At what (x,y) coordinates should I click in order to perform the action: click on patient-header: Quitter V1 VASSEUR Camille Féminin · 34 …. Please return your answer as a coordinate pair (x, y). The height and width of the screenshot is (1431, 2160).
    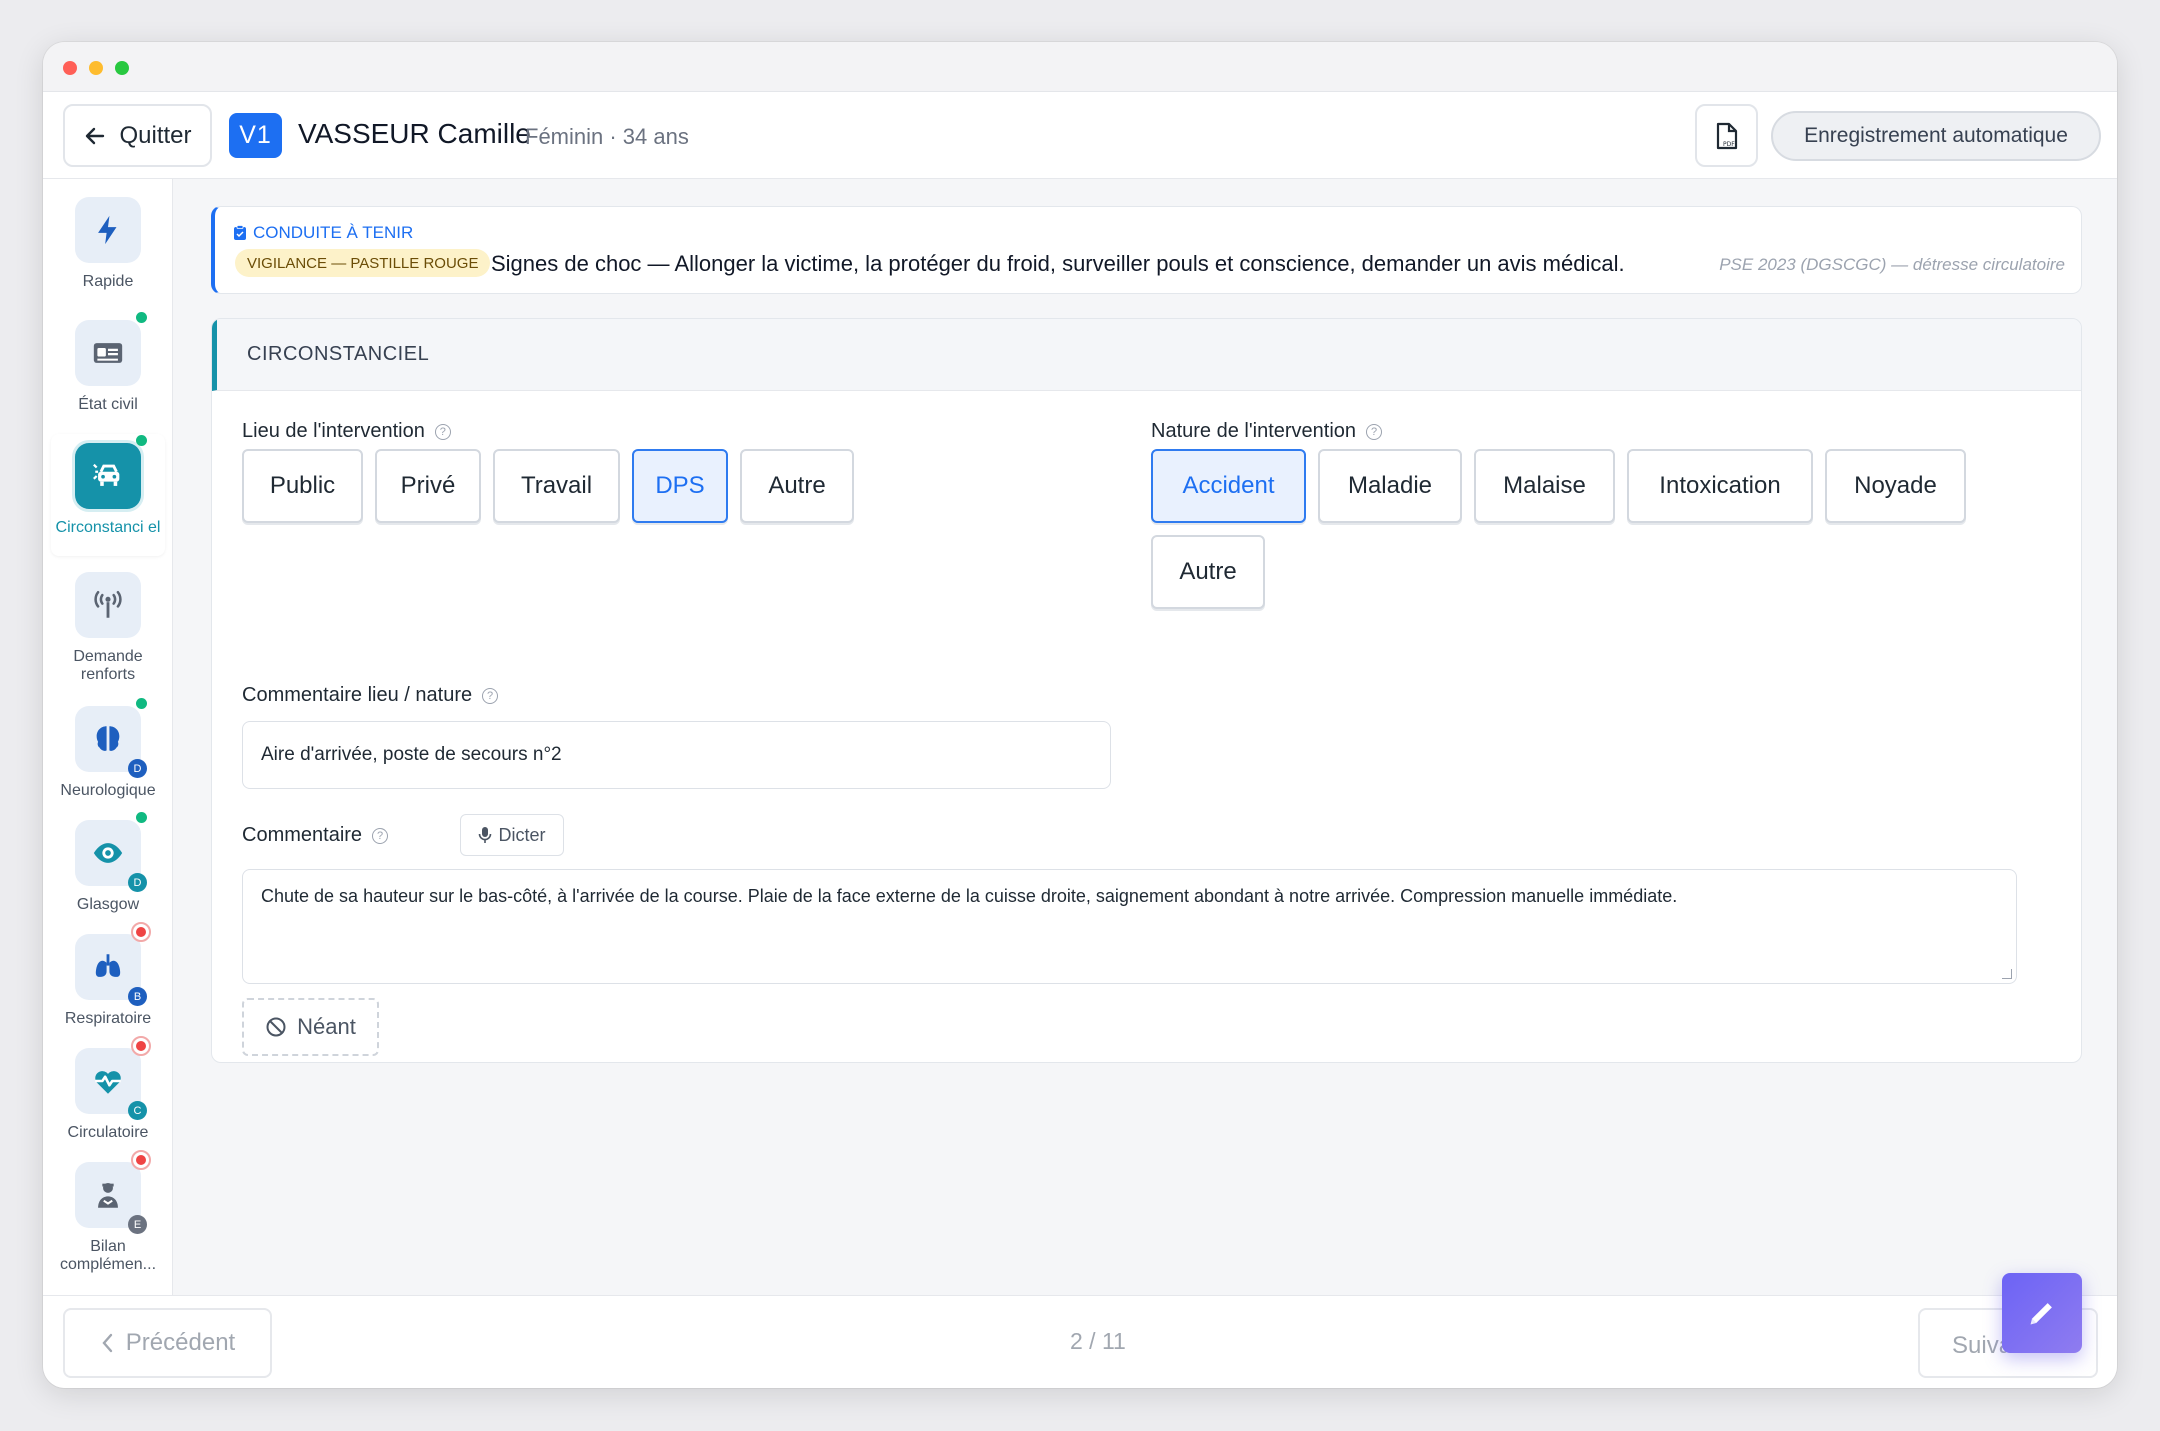
    Looking at the image, I should click on (1080, 135).